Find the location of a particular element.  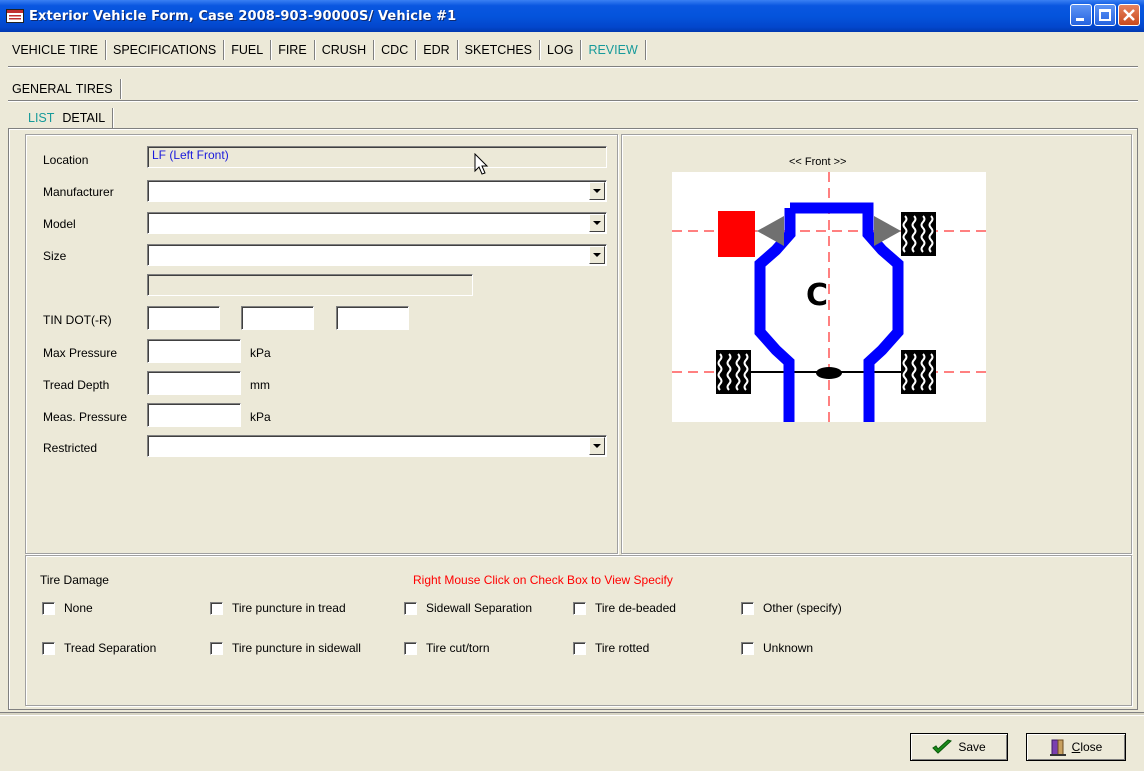

damage-option-unknown: Unknown is located at coordinates (777, 648).